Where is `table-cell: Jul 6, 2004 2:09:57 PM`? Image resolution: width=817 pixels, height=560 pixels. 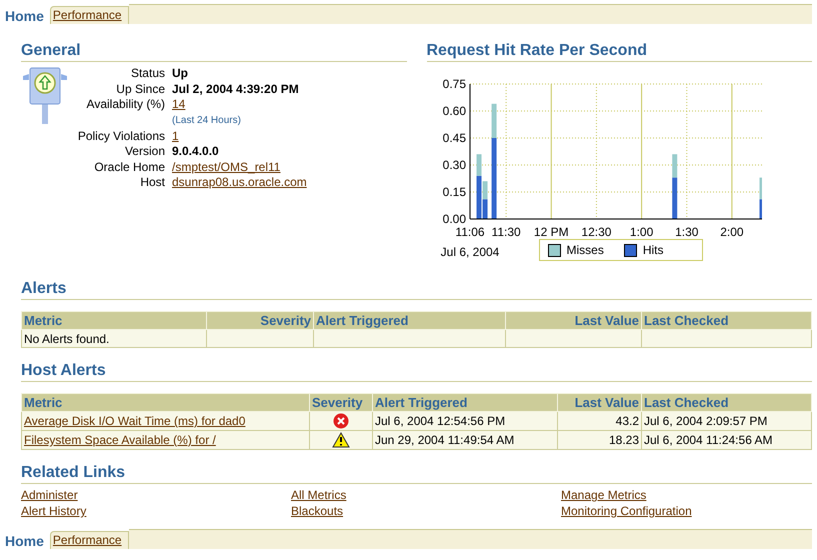
table-cell: Jul 6, 2004 2:09:57 PM is located at coordinates (727, 421).